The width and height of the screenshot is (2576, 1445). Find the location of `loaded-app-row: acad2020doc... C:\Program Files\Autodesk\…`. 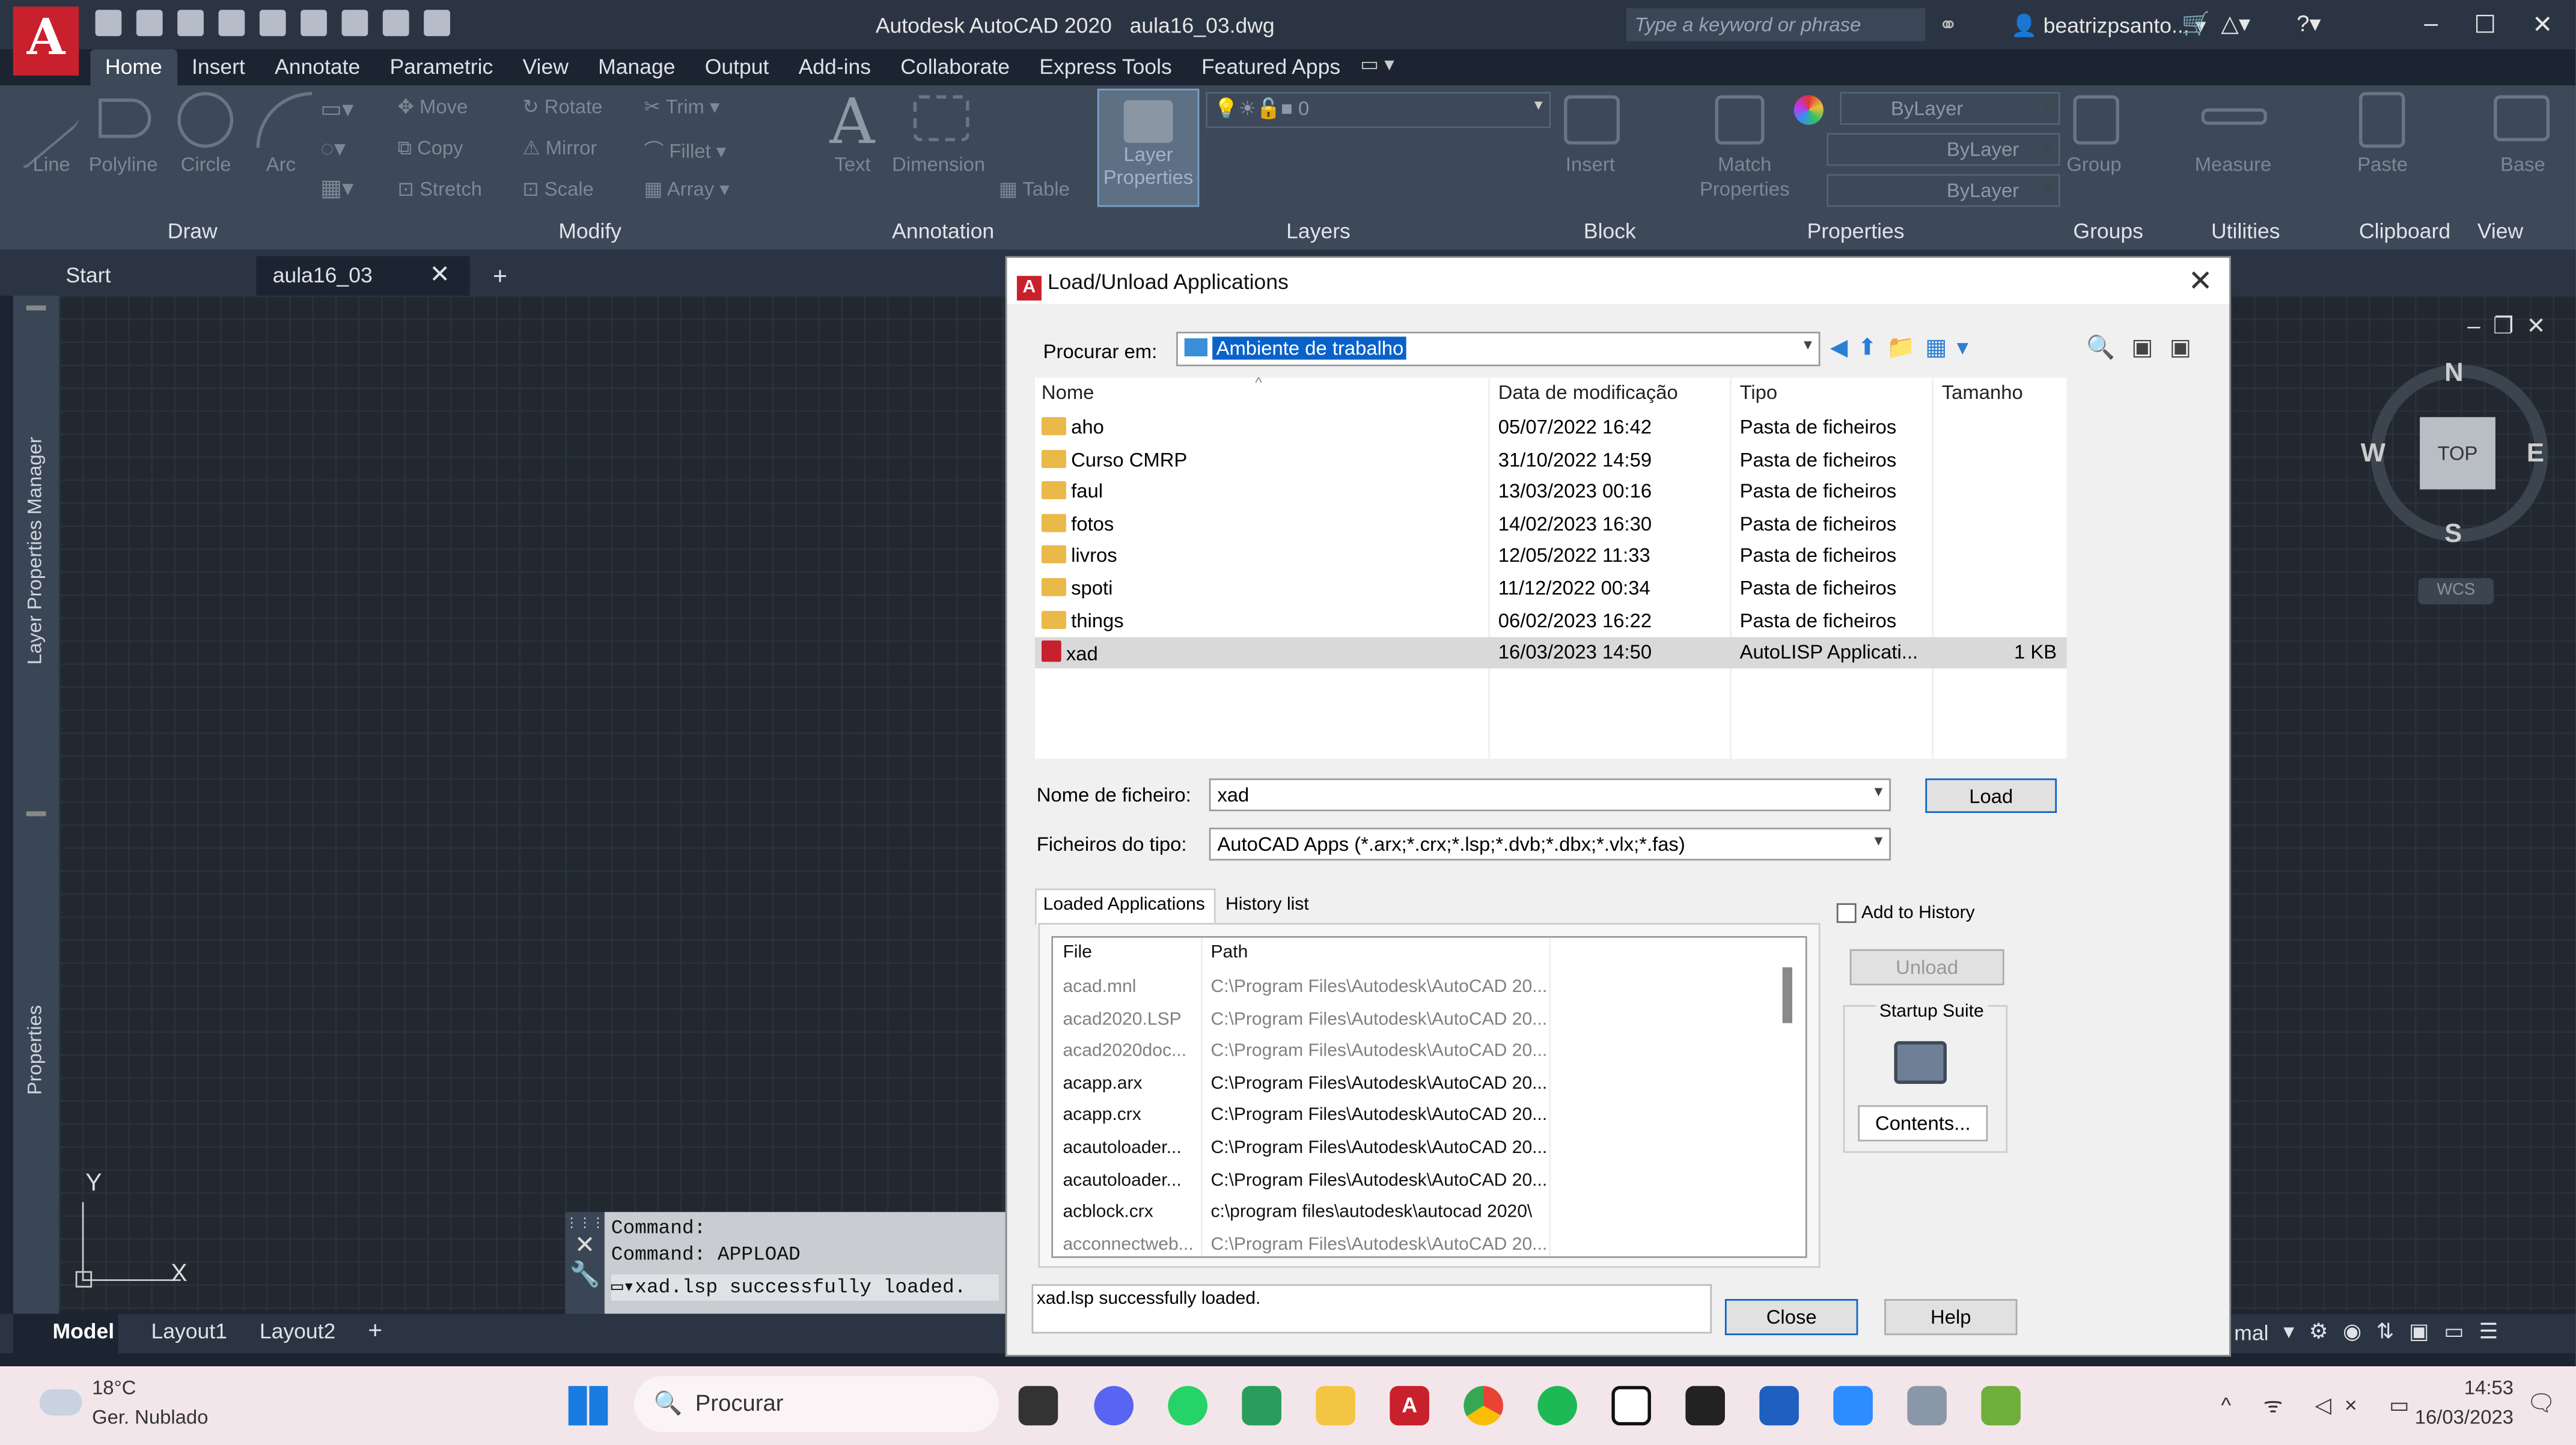

loaded-app-row: acad2020doc... C:\Program Files\Autodesk\… is located at coordinates (1421, 1056).